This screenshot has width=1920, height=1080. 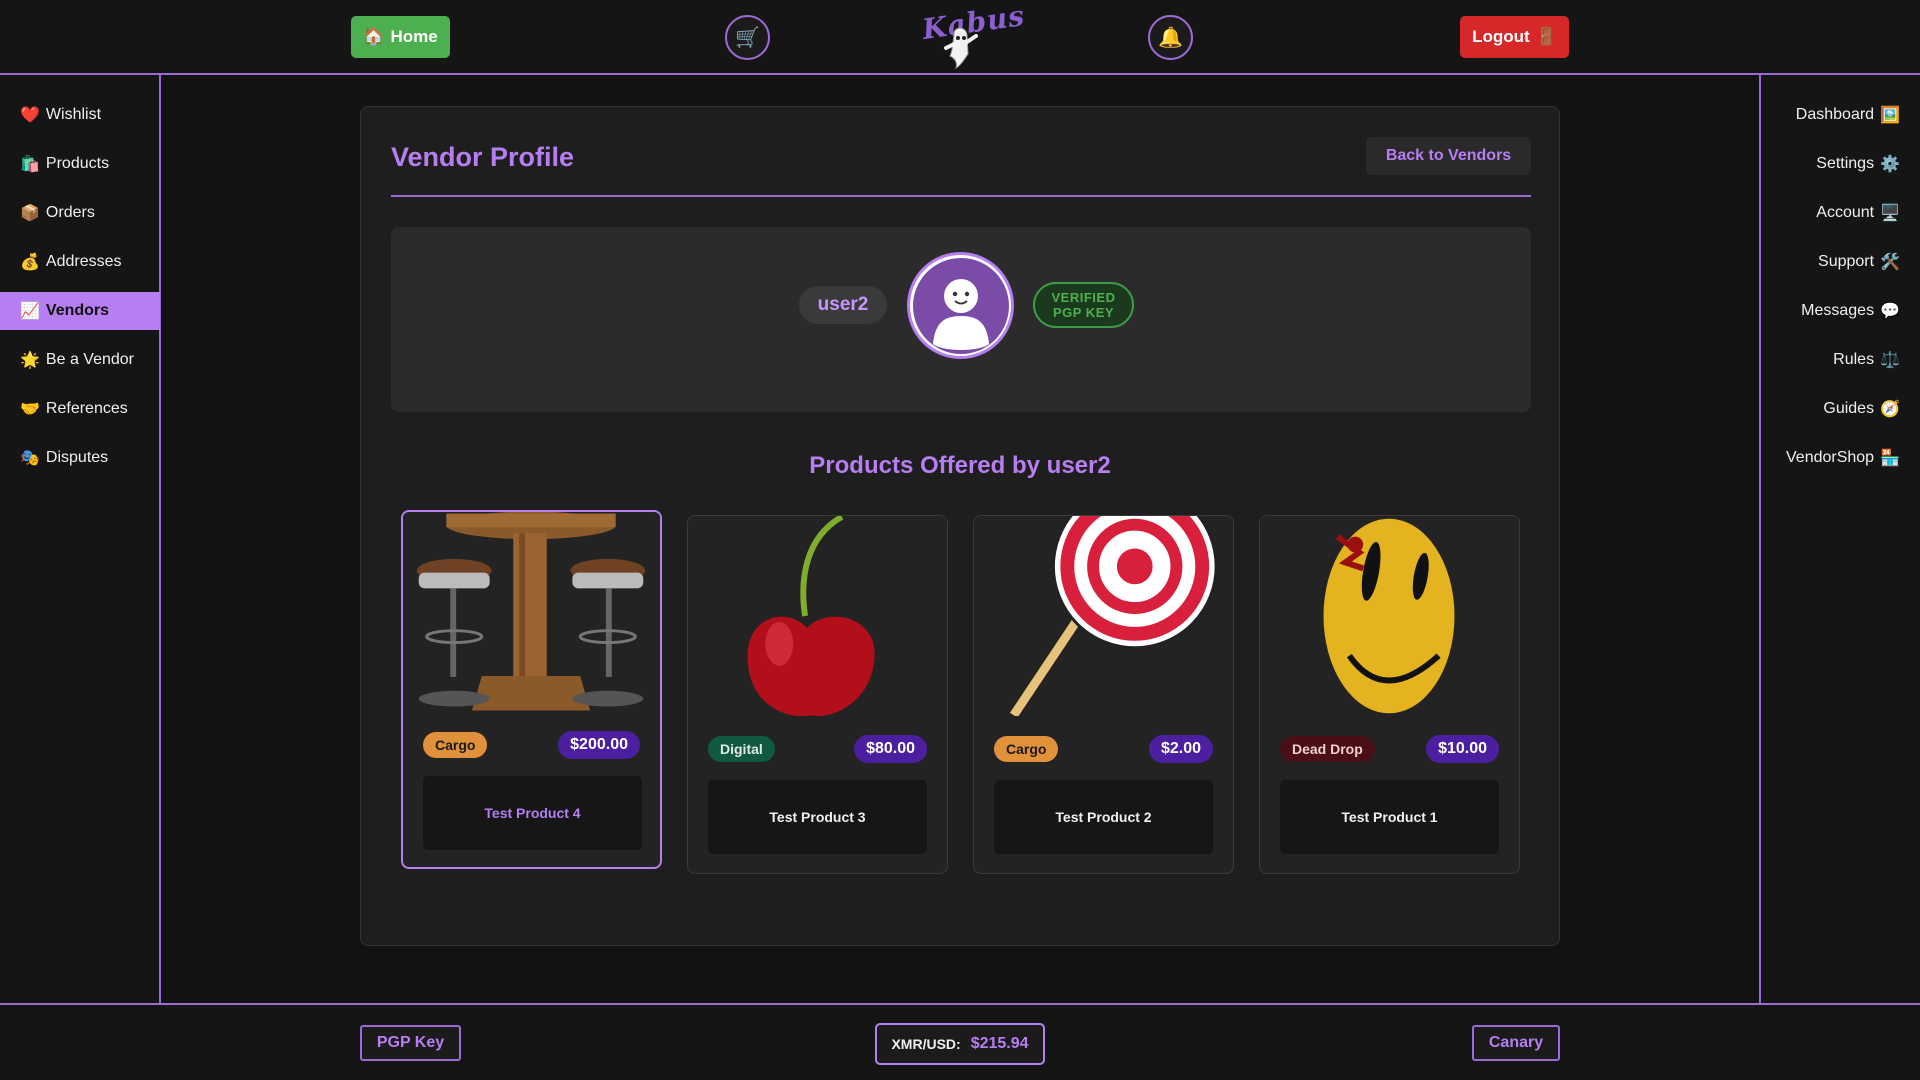 I want to click on sidebar-item-label: Addresses, so click(x=83, y=261).